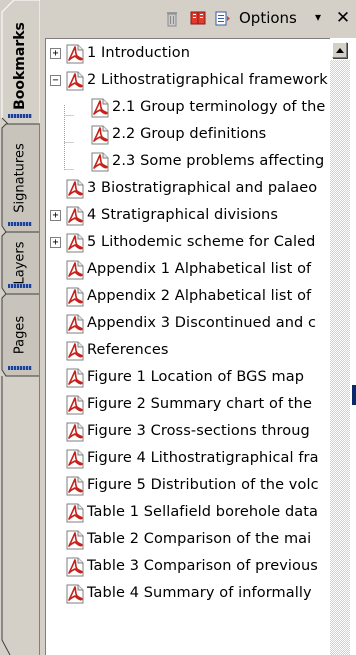 The width and height of the screenshot is (356, 655). I want to click on tab-pages-label: Pages, so click(20, 335).